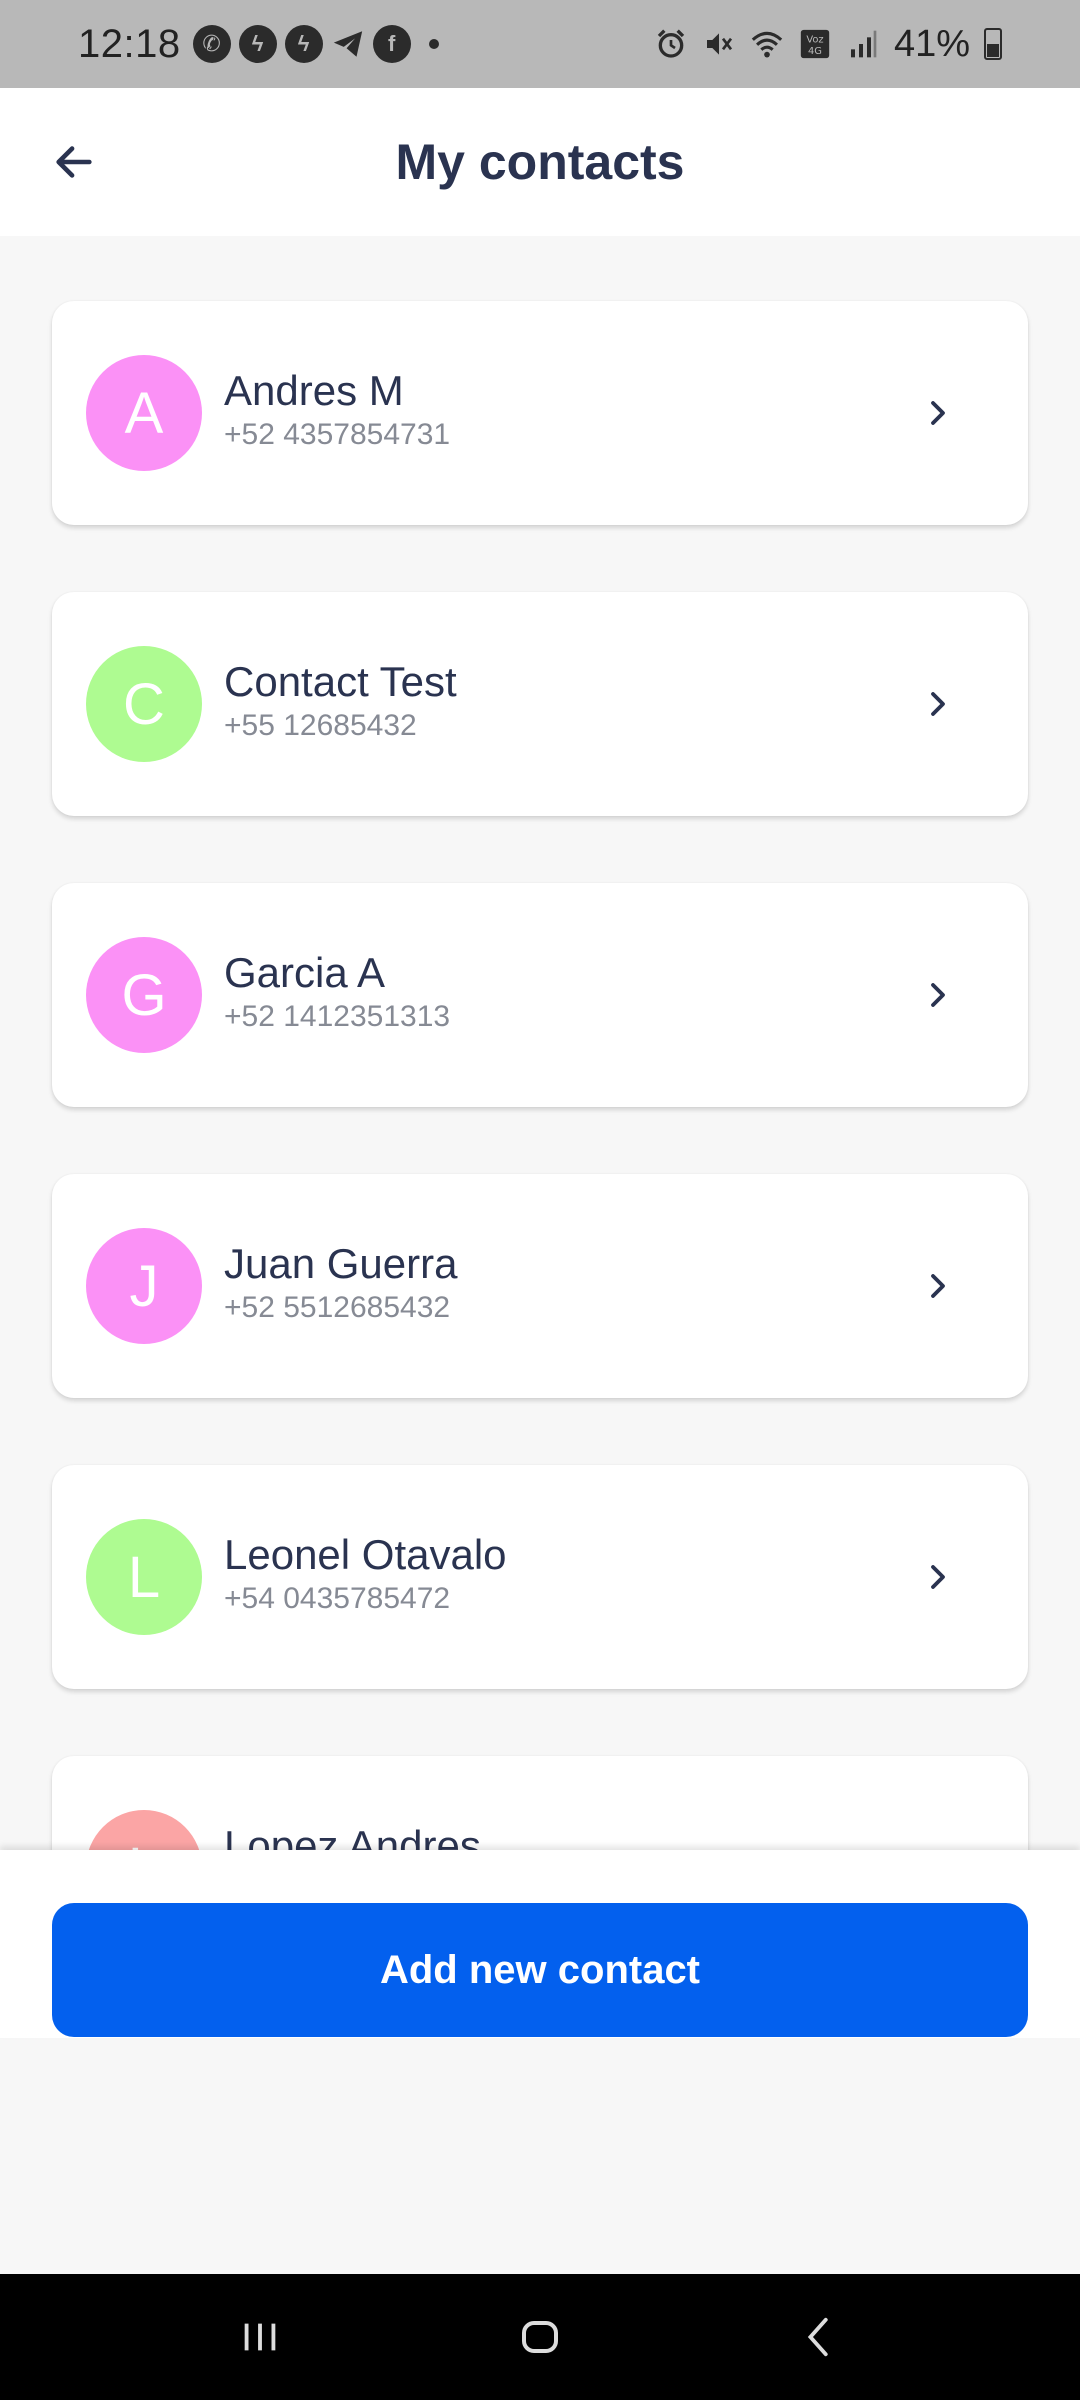 The image size is (1080, 2400). Describe the element at coordinates (815, 51) in the screenshot. I see `svg-text: 4G` at that location.